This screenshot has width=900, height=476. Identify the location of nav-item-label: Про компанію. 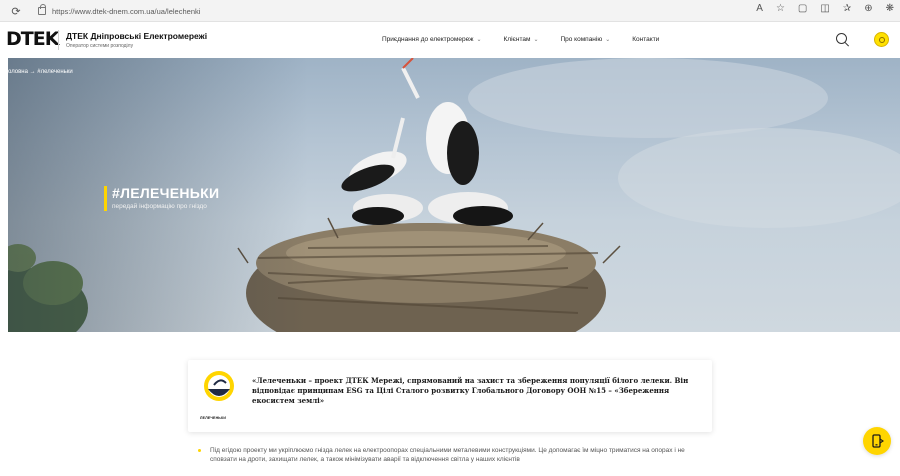
(581, 39).